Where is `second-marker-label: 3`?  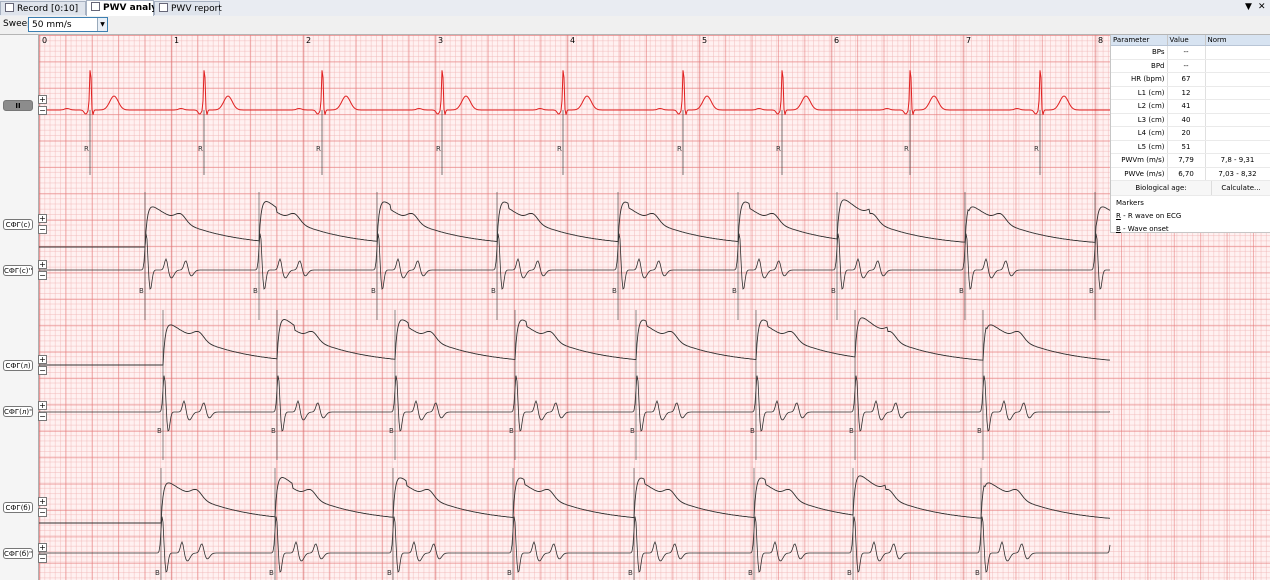
second-marker-label: 3 is located at coordinates (440, 40).